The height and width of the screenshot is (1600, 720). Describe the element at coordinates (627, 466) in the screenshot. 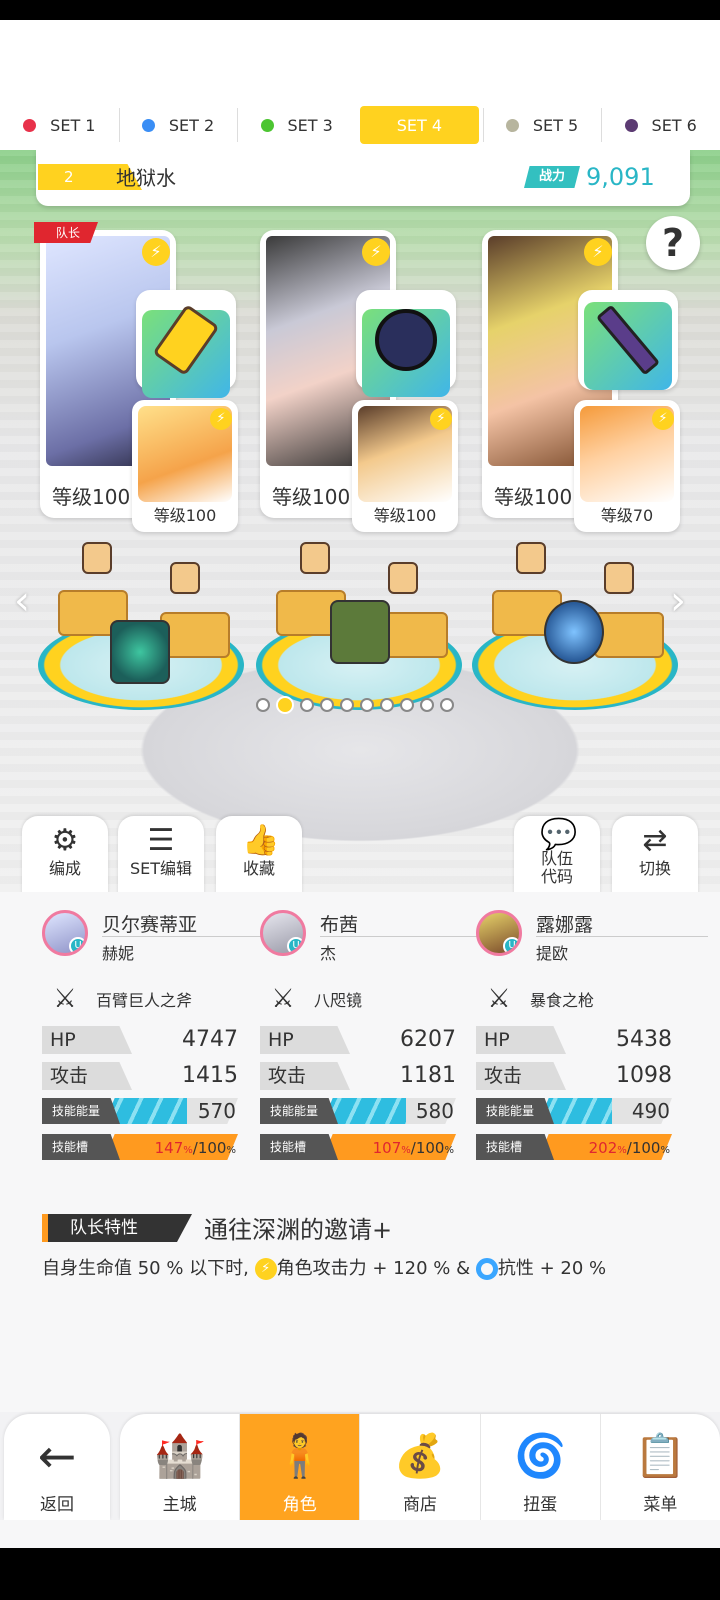

I see `pet-card-3: ⚡ 等级70` at that location.